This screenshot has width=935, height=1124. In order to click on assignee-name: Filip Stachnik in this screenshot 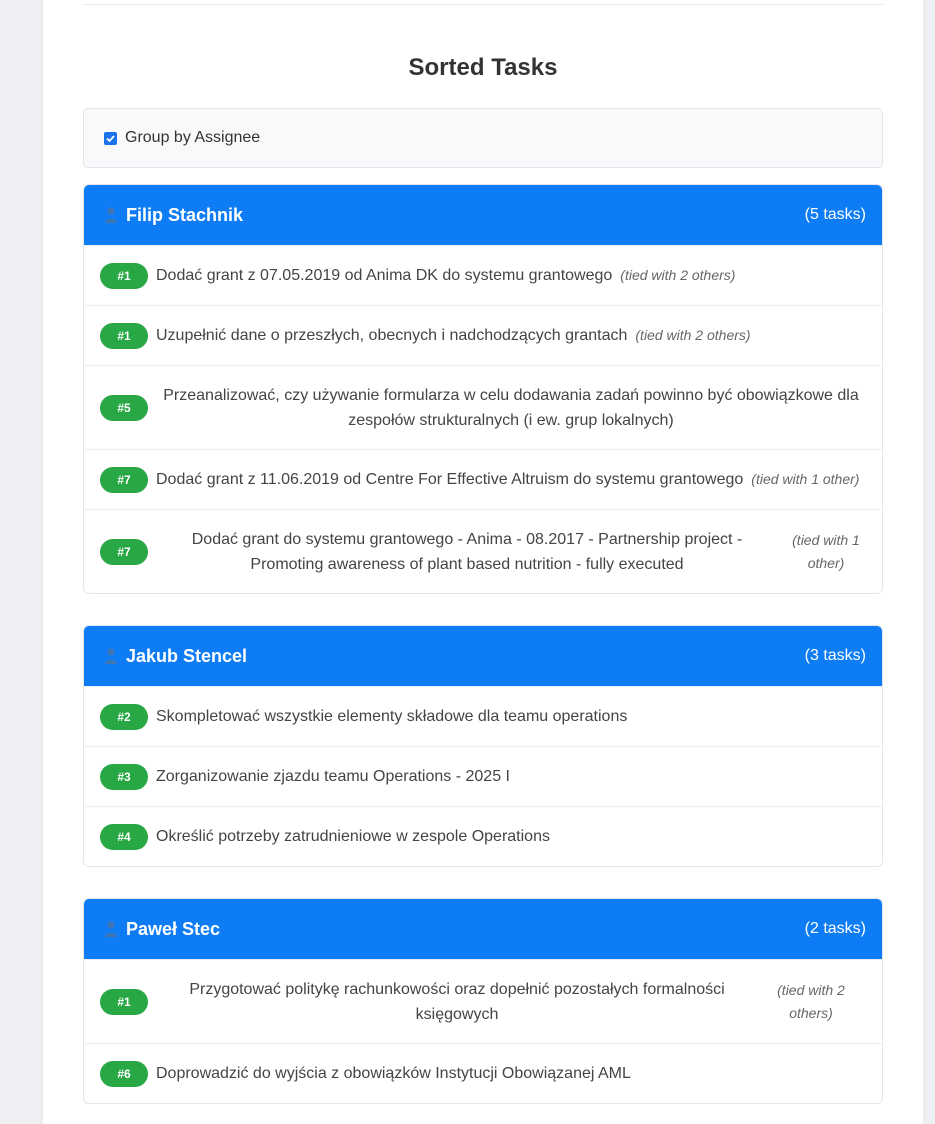, I will do `click(185, 214)`.